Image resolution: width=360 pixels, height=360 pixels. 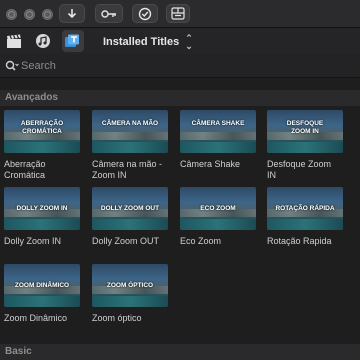 I want to click on toolbar, so click(x=180, y=14).